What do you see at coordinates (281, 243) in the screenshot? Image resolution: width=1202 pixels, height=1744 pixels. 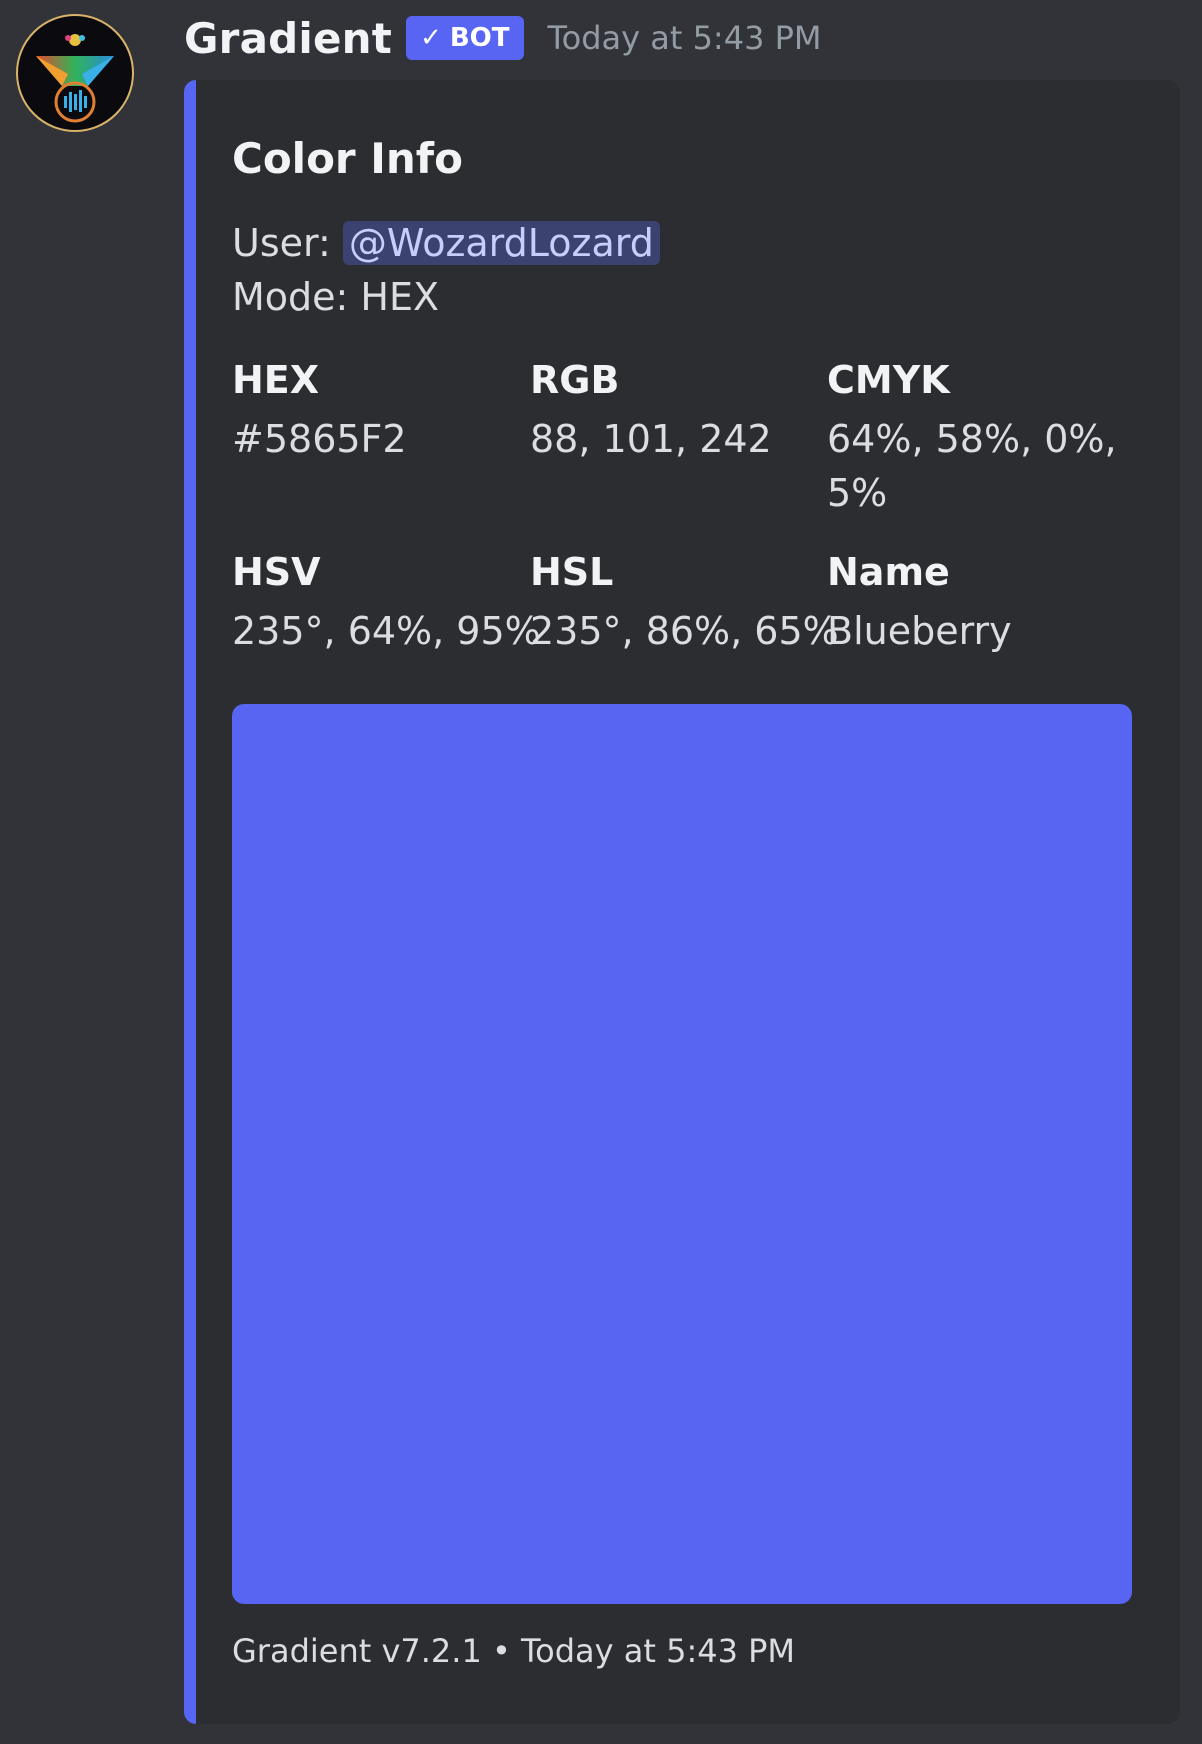 I see `user-label: User:` at bounding box center [281, 243].